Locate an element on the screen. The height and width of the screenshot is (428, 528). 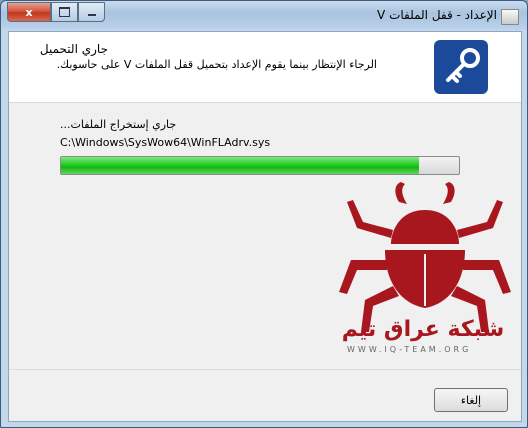
app-small-icon is located at coordinates (510, 17).